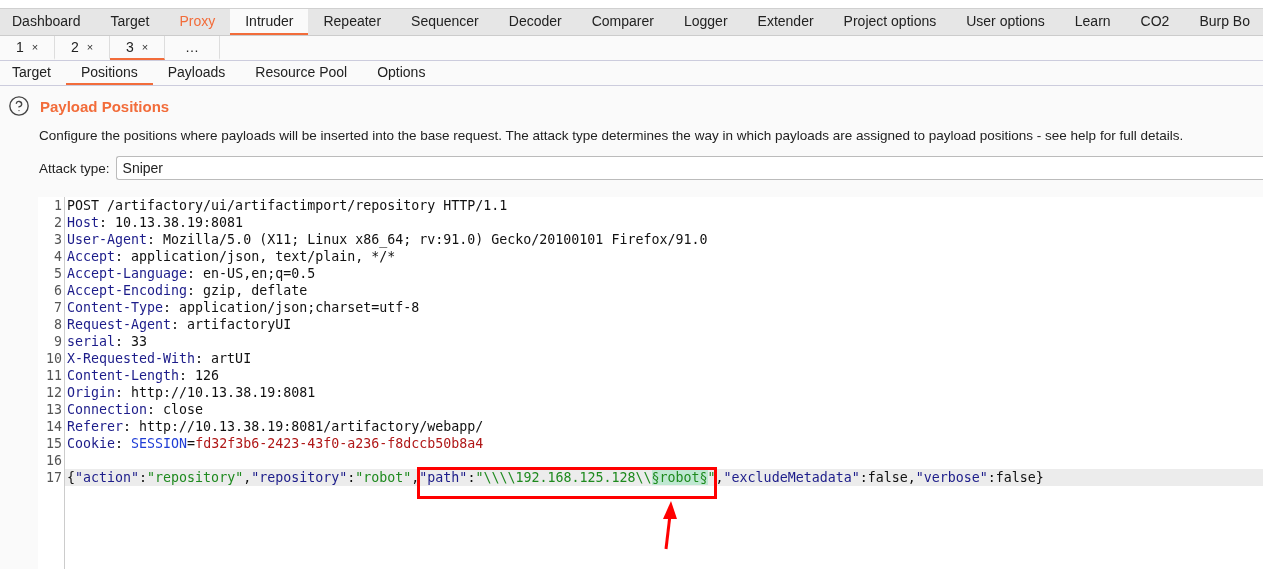 Image resolution: width=1263 pixels, height=569 pixels. I want to click on code-token: Content-Length, so click(123, 375).